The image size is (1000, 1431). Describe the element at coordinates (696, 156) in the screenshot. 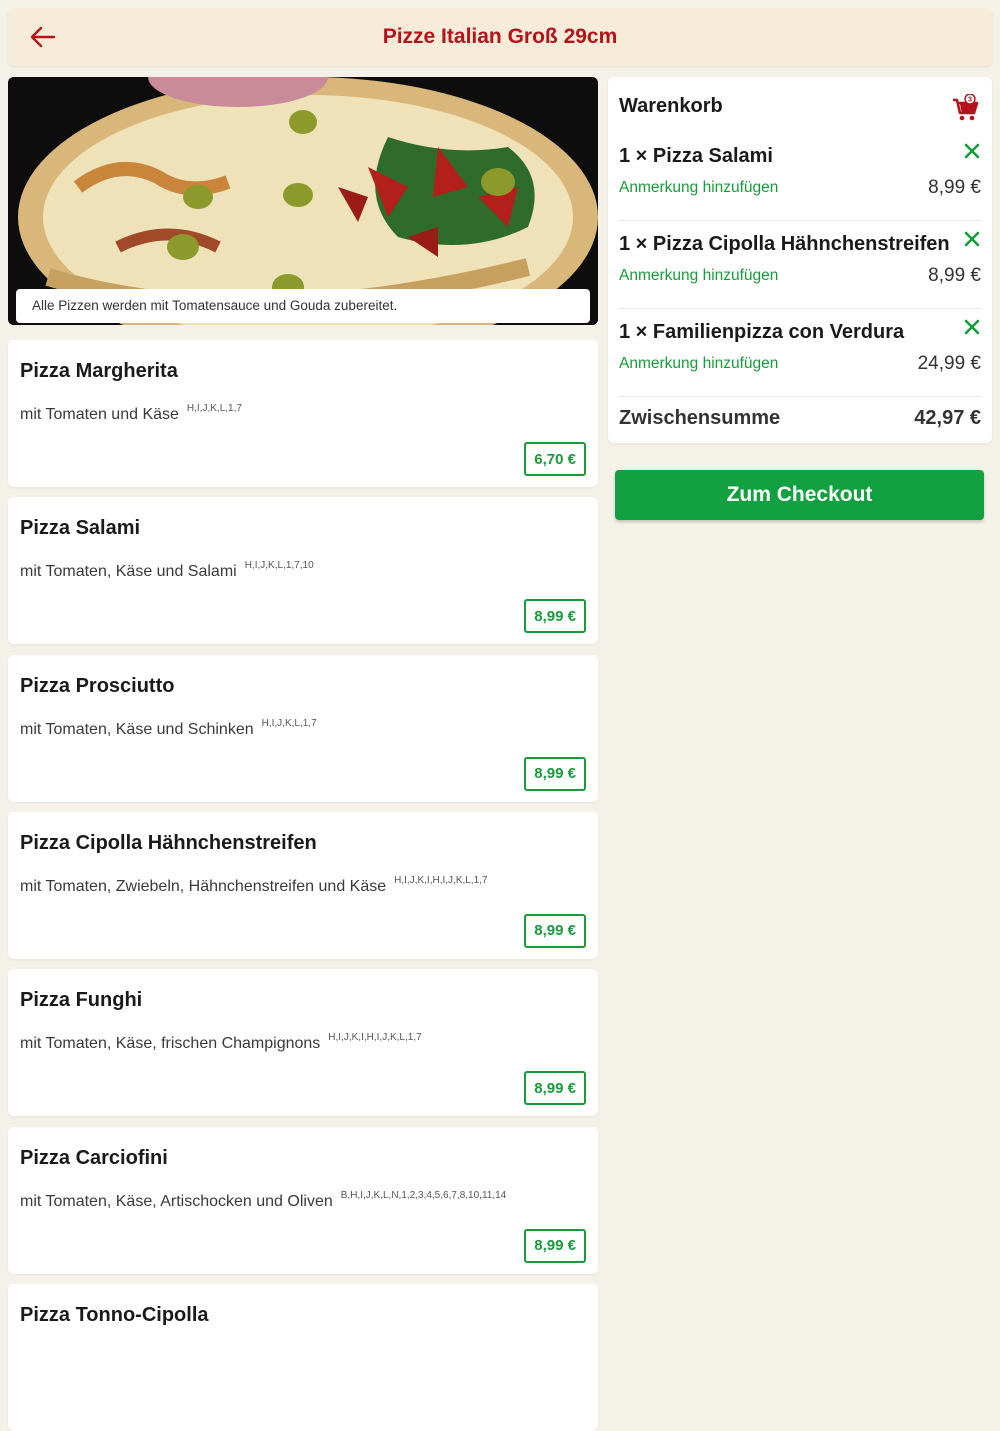

I see `cart-item-name: 1 × Pizza Salami` at that location.